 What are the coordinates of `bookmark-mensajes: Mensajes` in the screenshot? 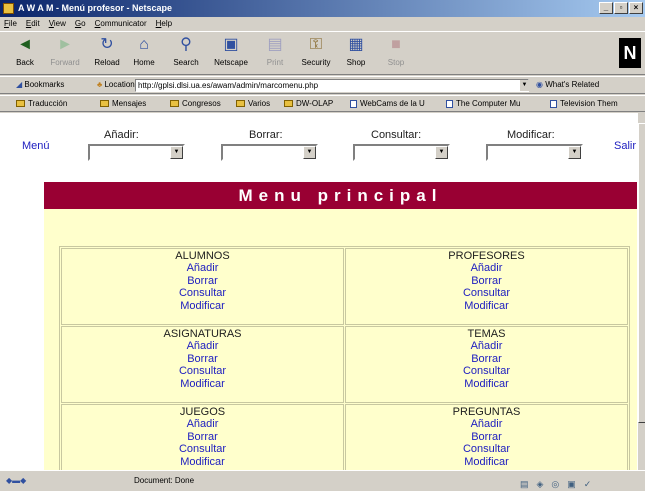 It's located at (123, 103).